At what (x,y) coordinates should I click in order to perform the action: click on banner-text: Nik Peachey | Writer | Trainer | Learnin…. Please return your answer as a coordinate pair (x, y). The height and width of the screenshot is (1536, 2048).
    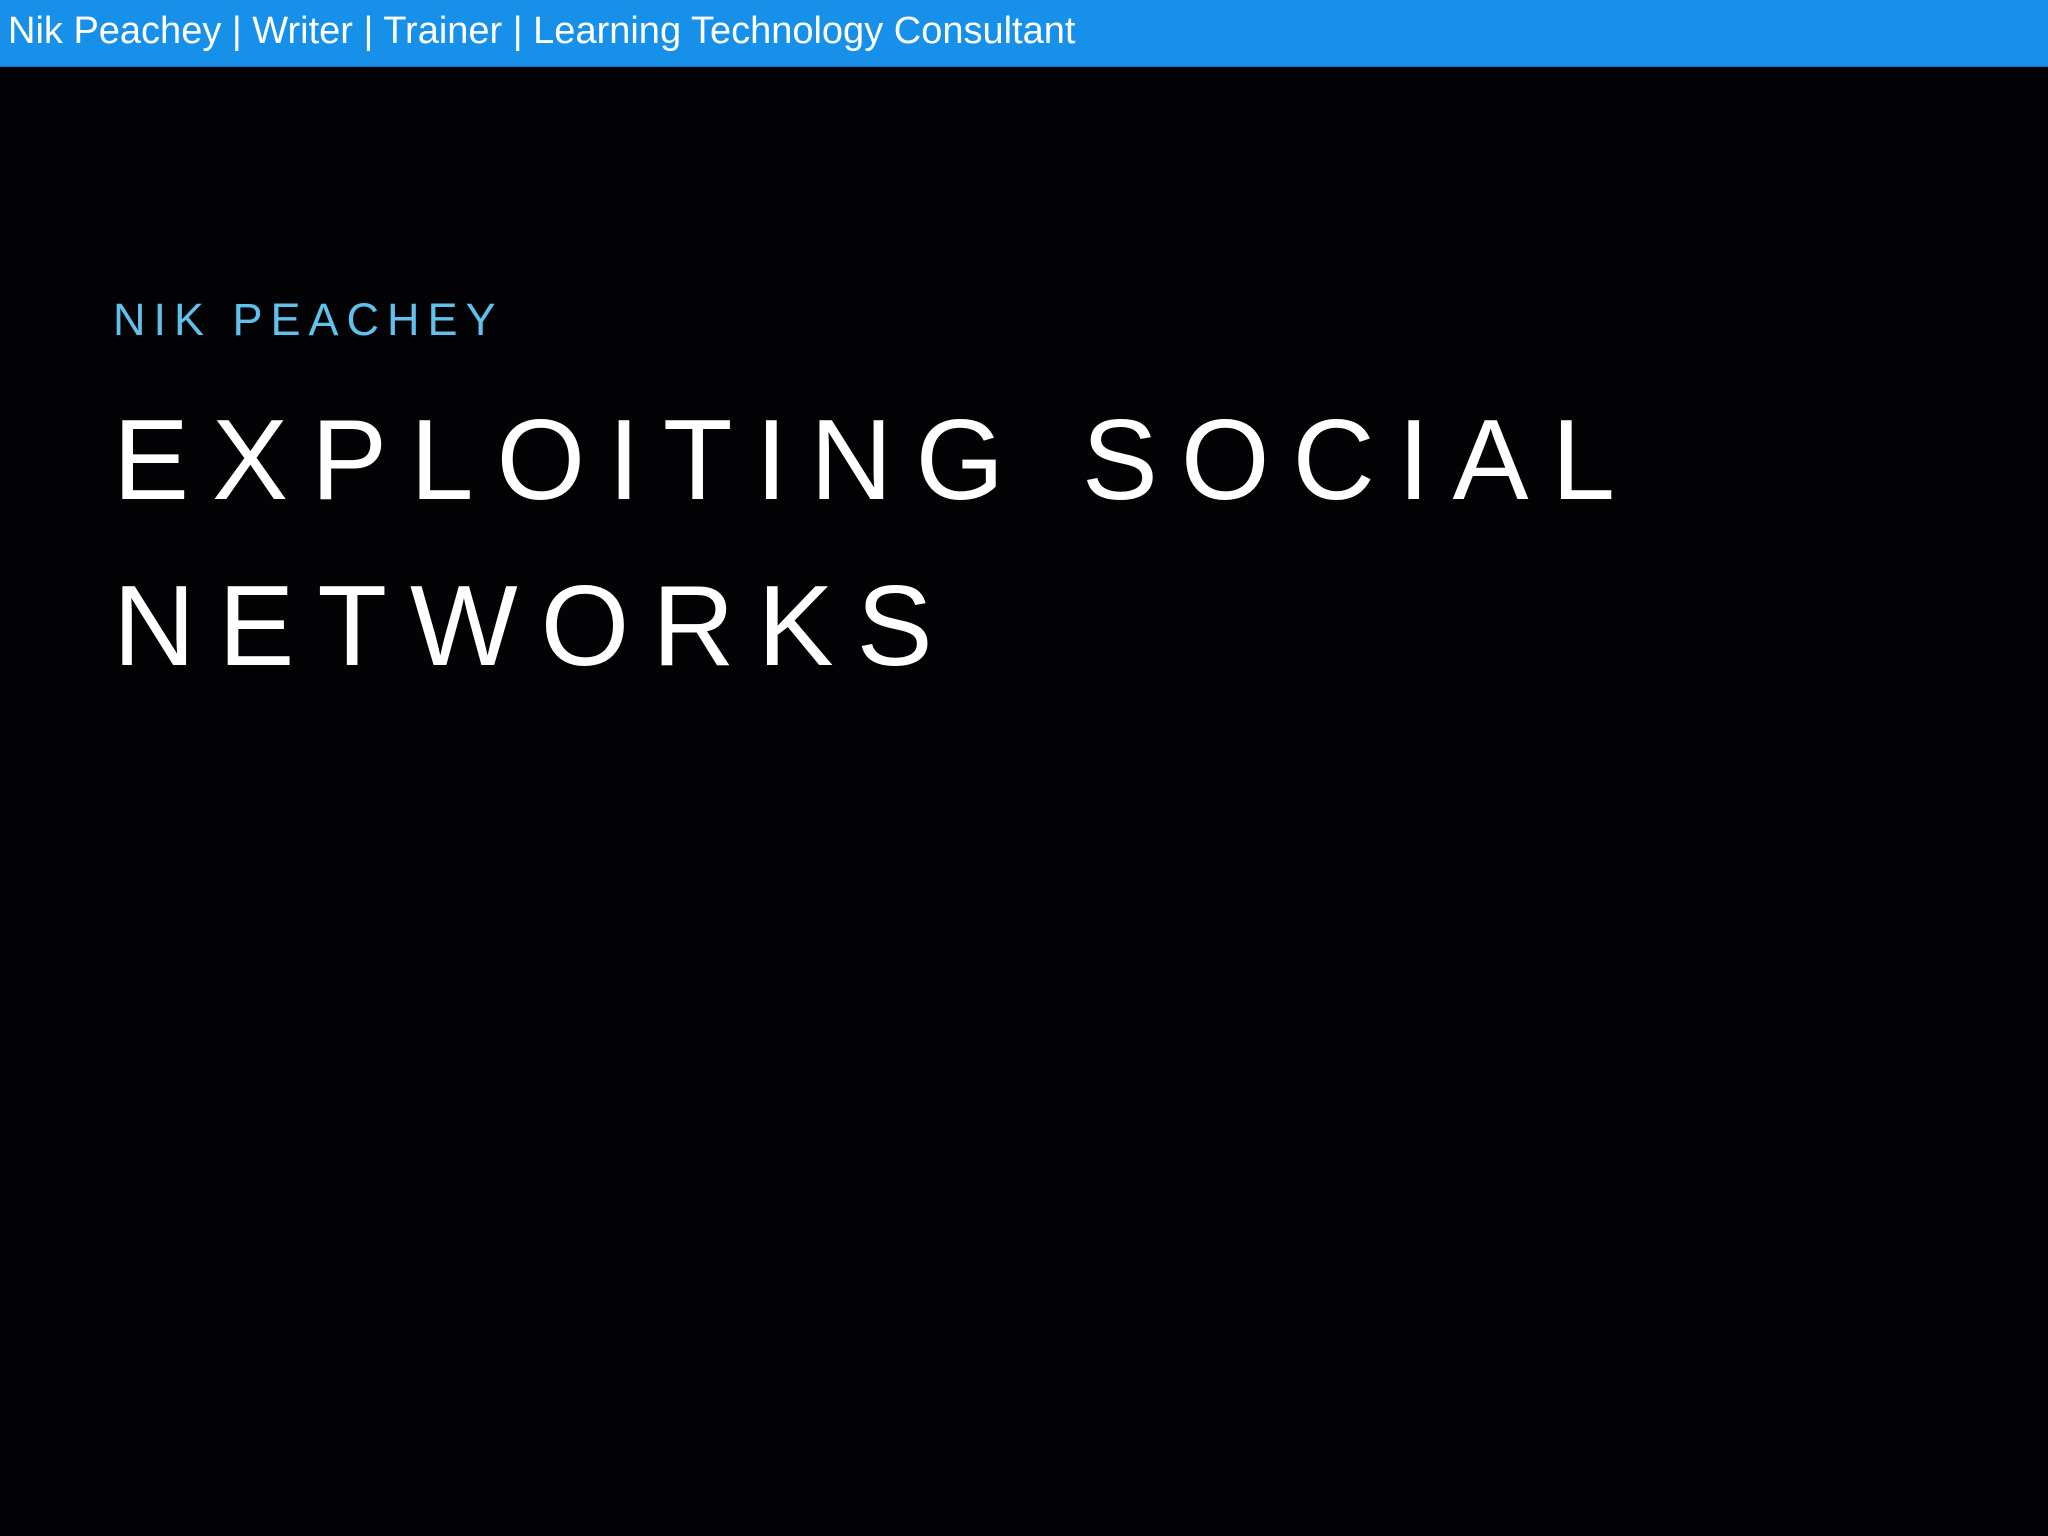
    Looking at the image, I should click on (542, 31).